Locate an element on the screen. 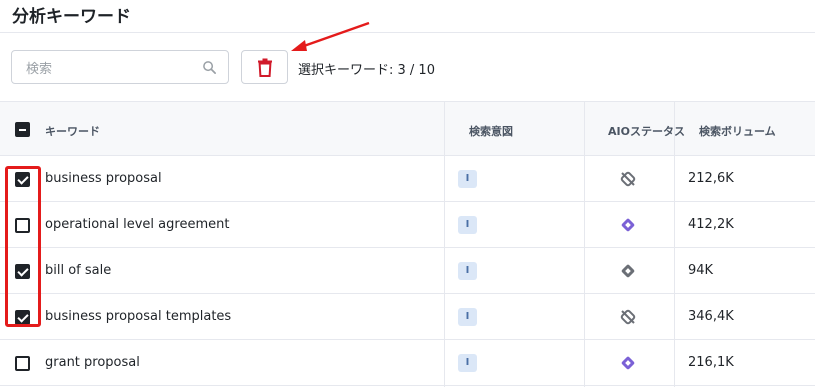 The image size is (815, 387). search-volume: 212,6K is located at coordinates (711, 178).